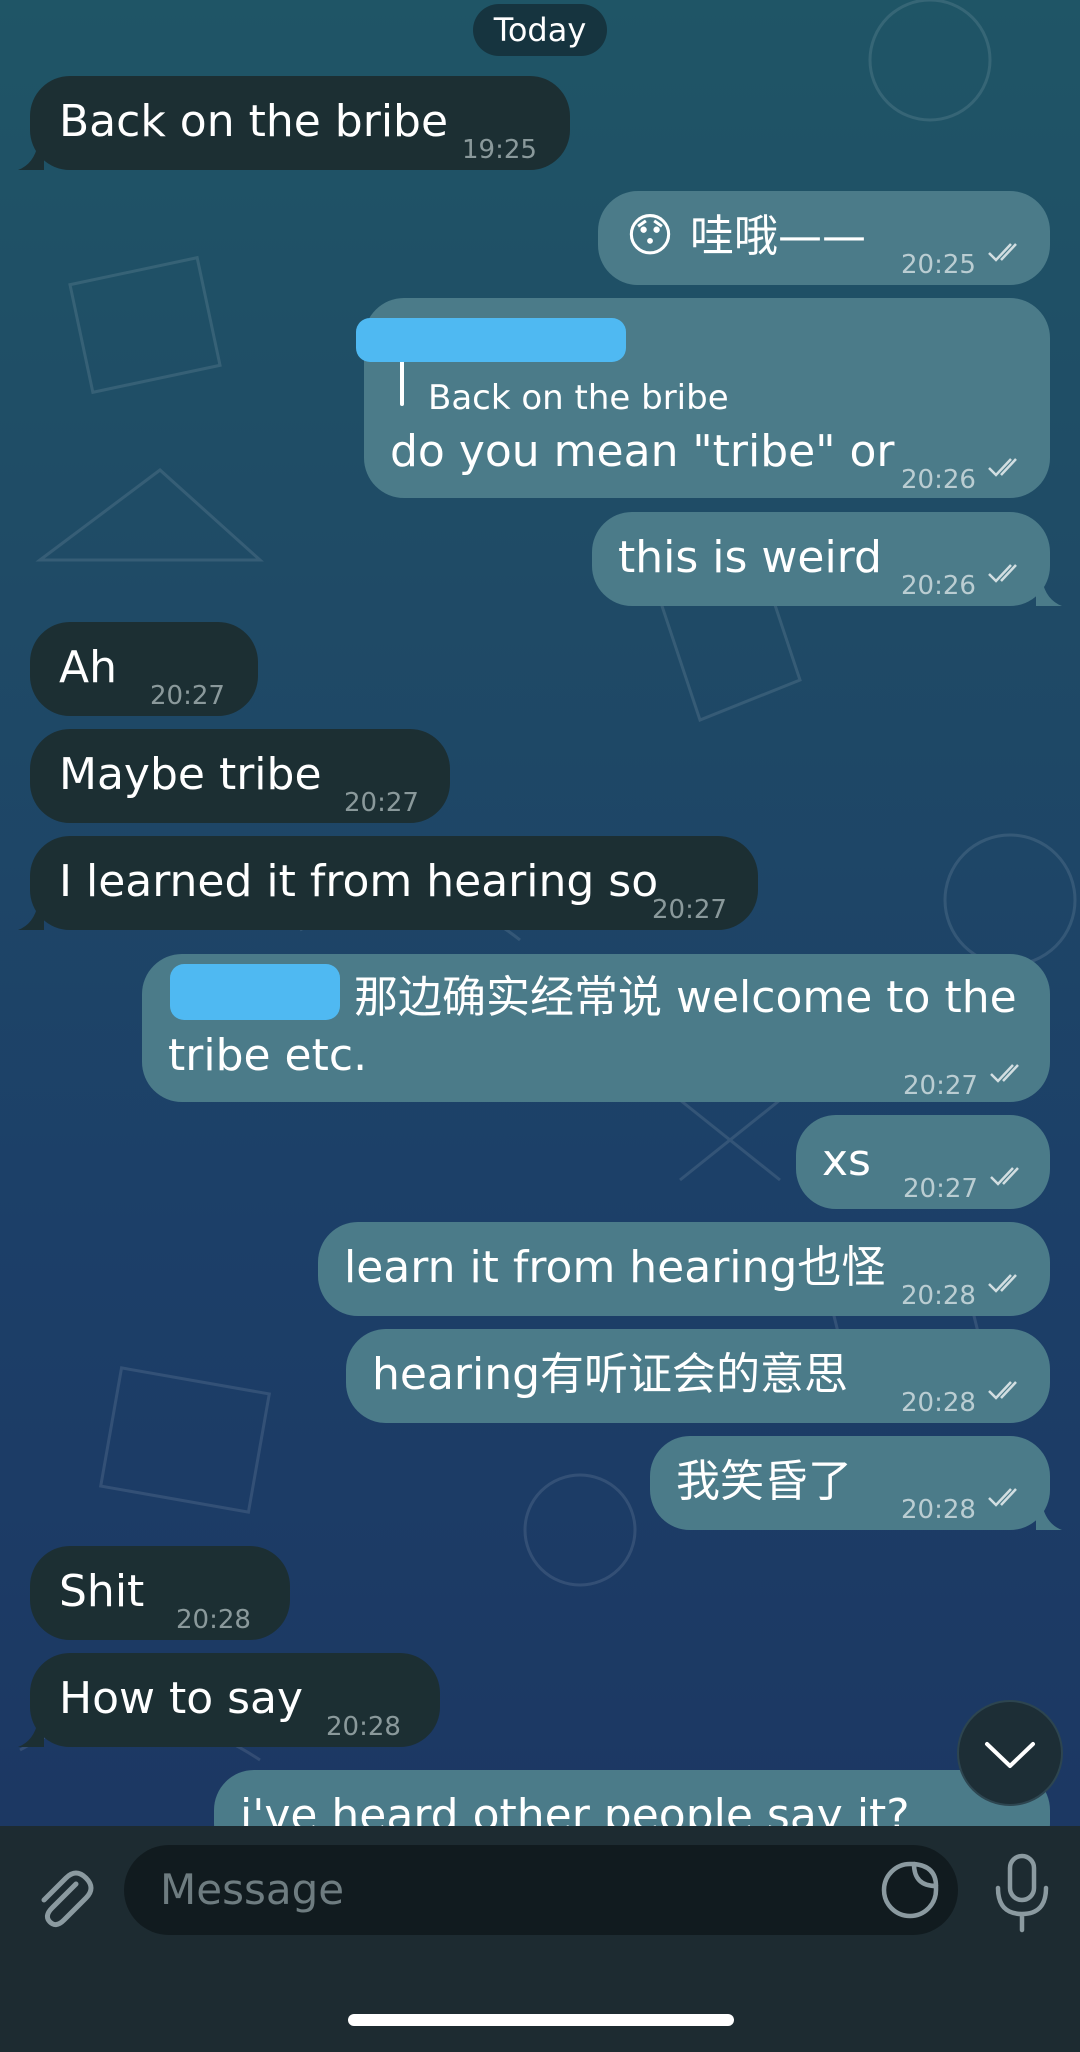 Image resolution: width=1080 pixels, height=2052 pixels. What do you see at coordinates (268, 1055) in the screenshot?
I see `message-text-line: tribe etc.` at bounding box center [268, 1055].